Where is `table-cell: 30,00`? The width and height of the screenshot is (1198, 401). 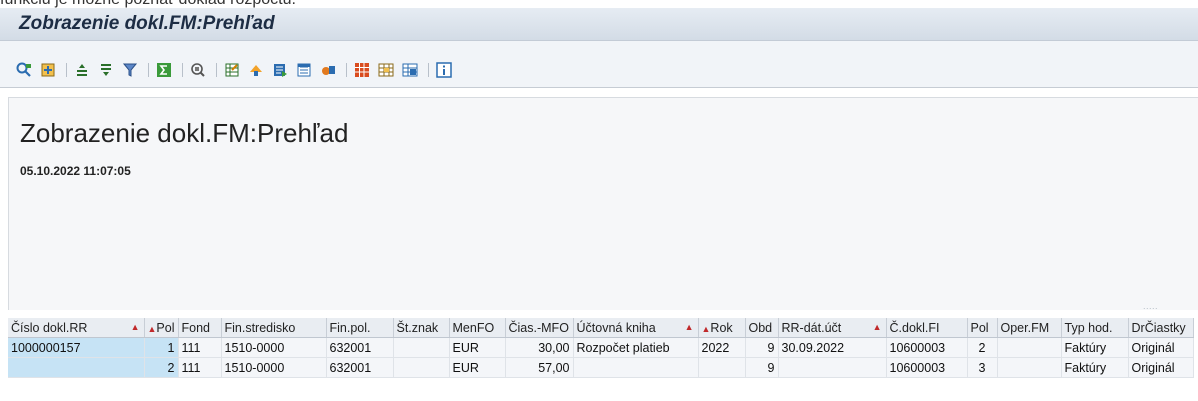 table-cell: 30,00 is located at coordinates (539, 347).